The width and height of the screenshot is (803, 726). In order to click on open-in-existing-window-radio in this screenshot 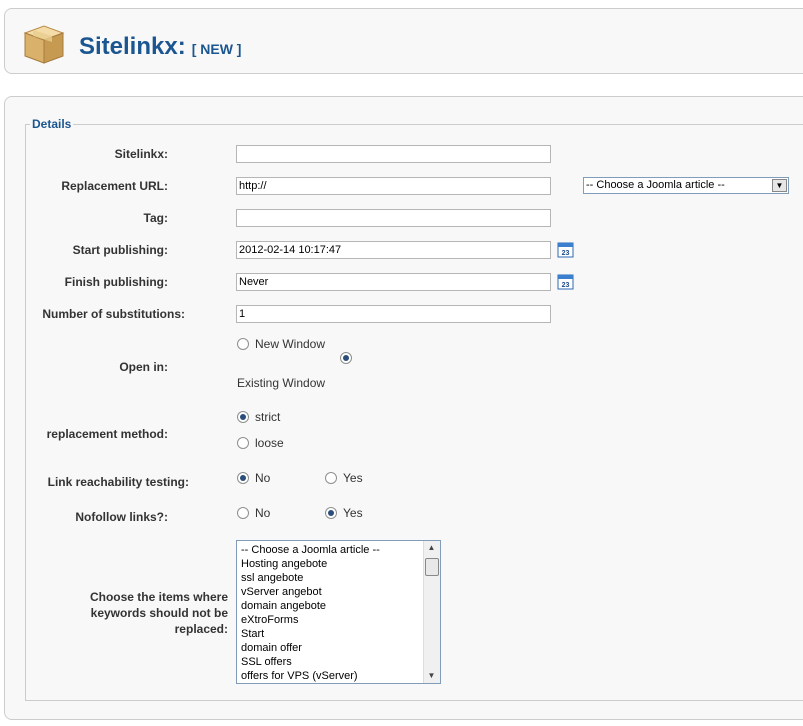, I will do `click(346, 358)`.